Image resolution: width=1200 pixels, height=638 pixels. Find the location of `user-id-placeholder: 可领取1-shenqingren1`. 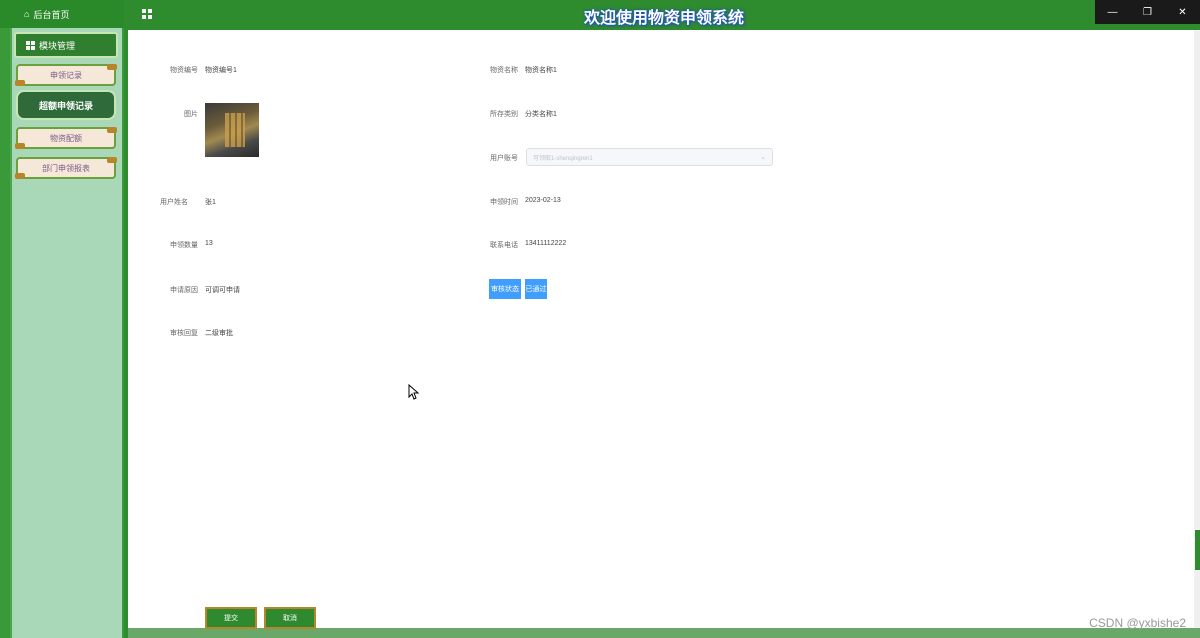

user-id-placeholder: 可领取1-shenqingren1 is located at coordinates (563, 158).